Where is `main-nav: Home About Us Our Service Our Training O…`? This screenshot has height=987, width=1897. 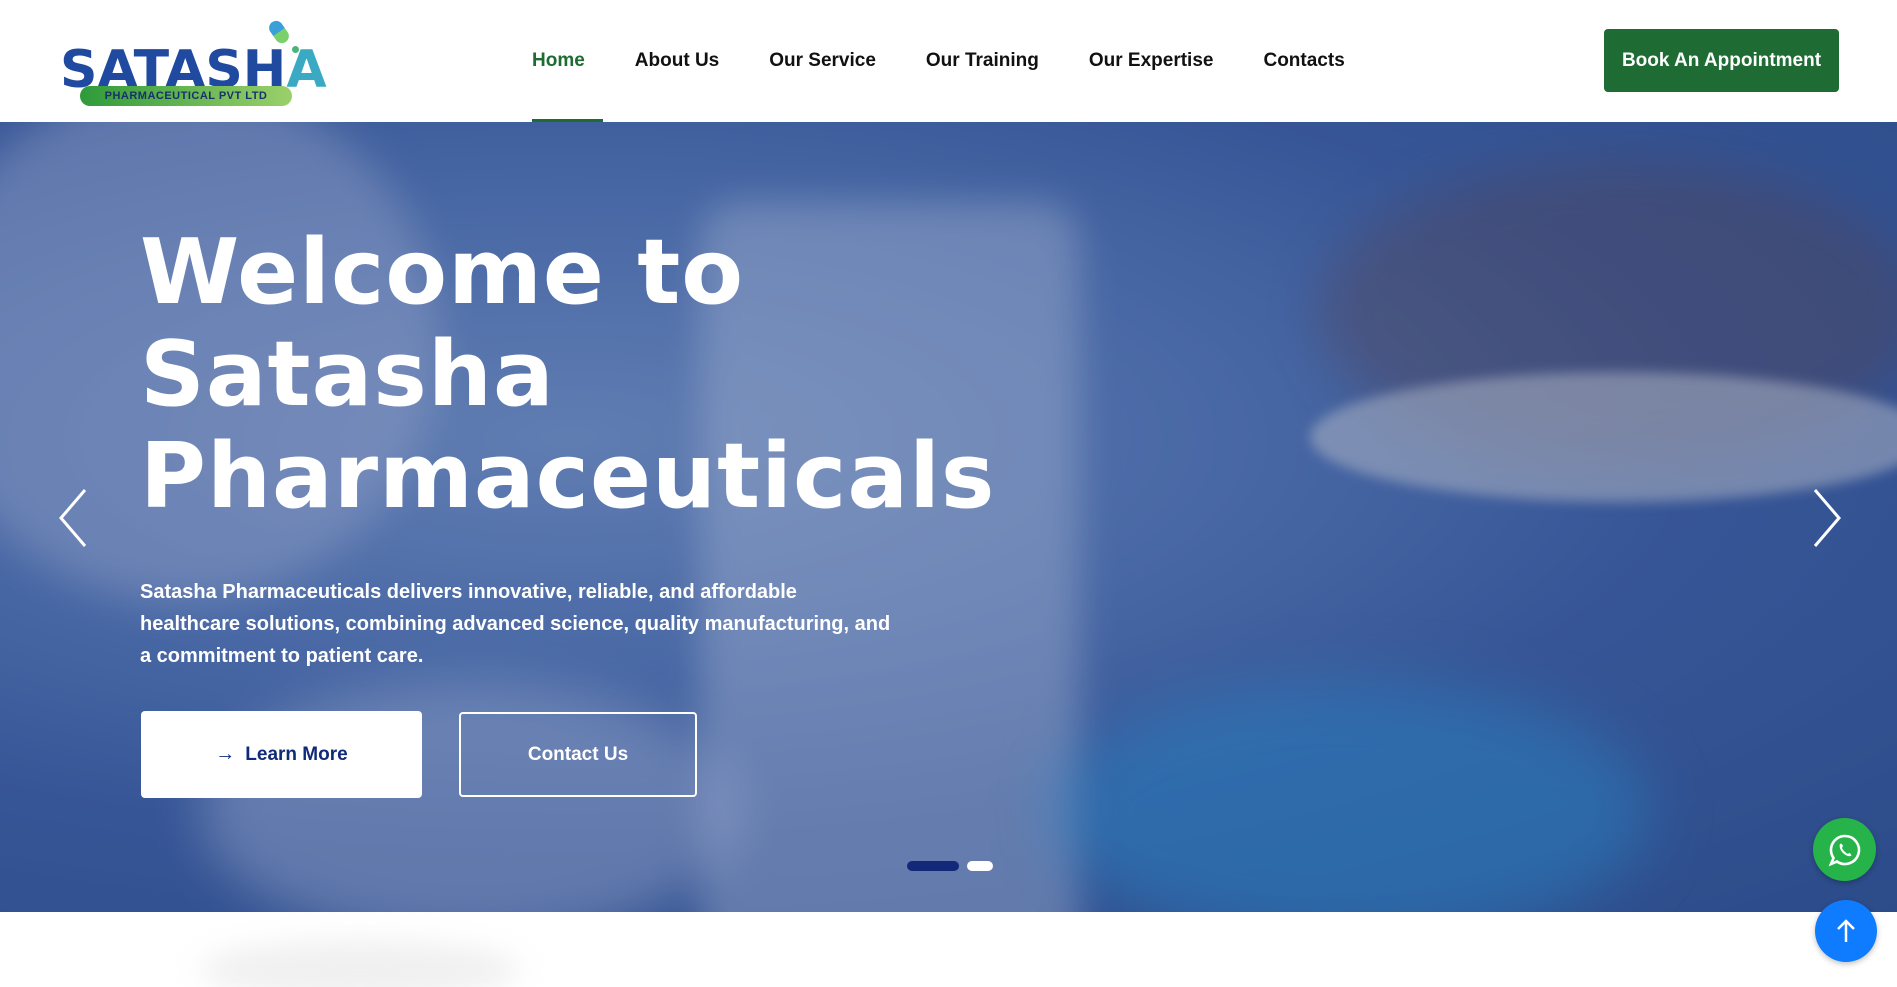
main-nav: Home About Us Our Service Our Training O… is located at coordinates (963, 61).